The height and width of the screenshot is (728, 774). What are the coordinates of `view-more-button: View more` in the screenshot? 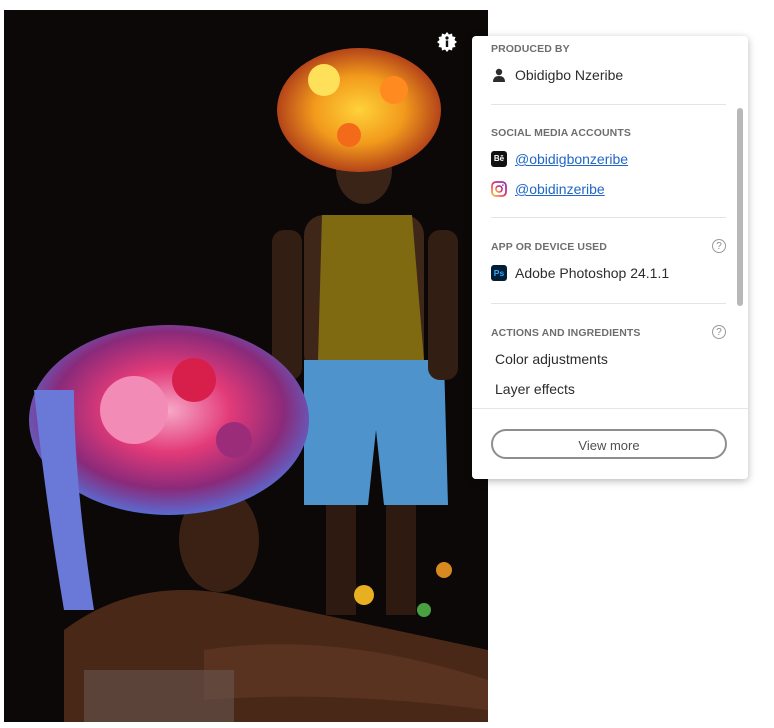 It's located at (609, 444).